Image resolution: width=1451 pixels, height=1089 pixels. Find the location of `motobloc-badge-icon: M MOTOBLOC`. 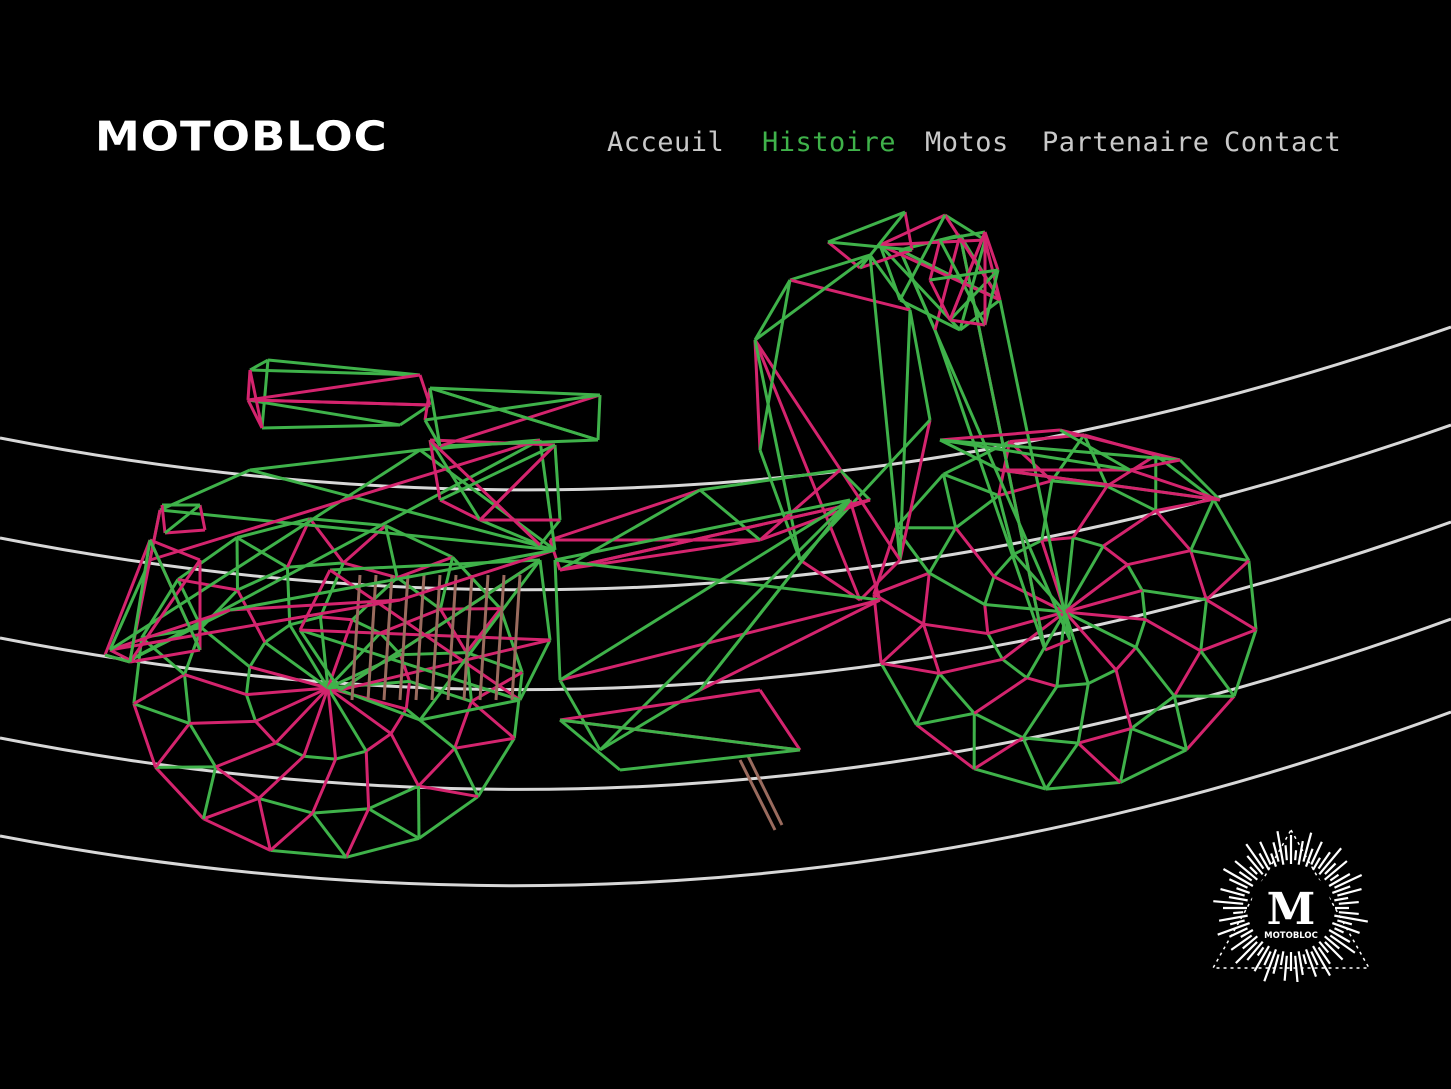

motobloc-badge-icon: M MOTOBLOC is located at coordinates (1291, 905).